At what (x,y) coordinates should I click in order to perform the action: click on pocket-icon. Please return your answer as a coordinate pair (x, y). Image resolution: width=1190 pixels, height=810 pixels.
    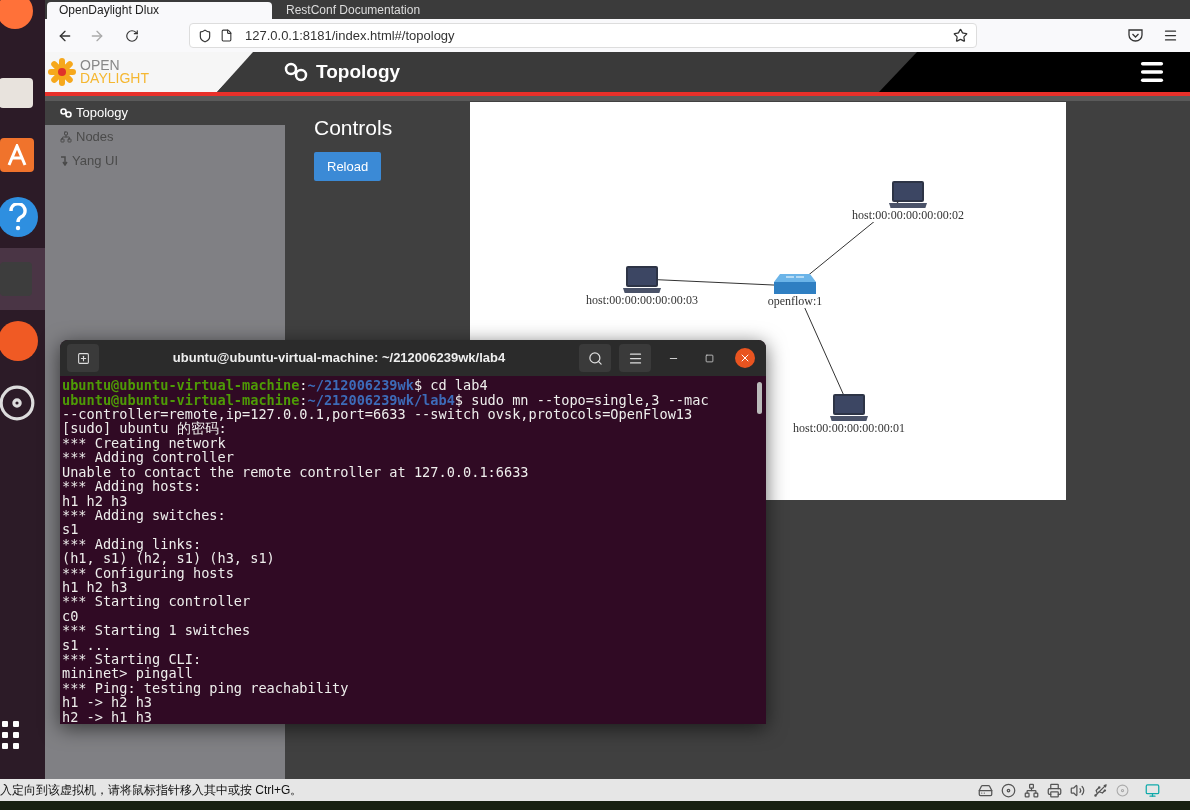
    Looking at the image, I should click on (1135, 35).